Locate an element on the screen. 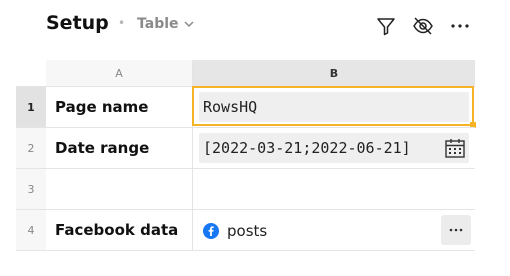 This screenshot has width=510, height=276. row-number: 1 is located at coordinates (31, 107).